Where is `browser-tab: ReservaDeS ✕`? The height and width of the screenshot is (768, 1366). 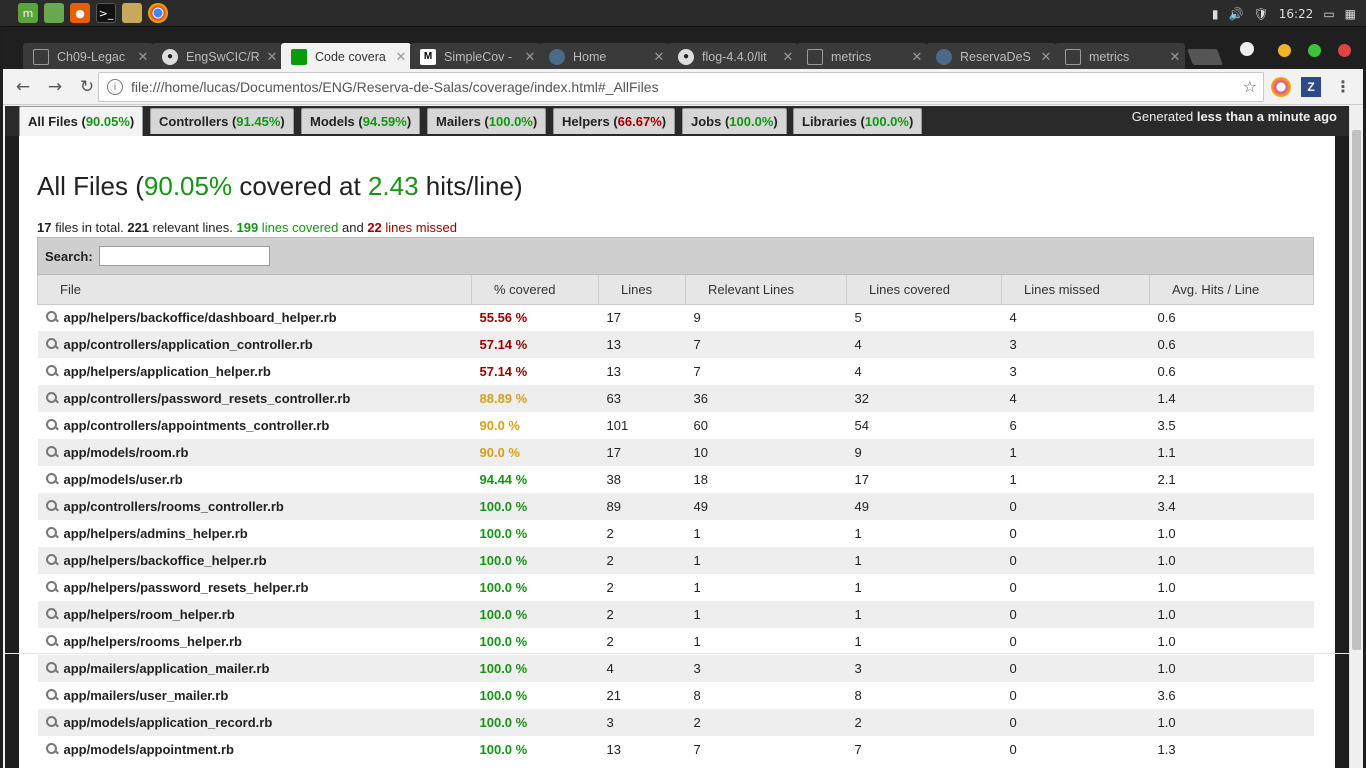
browser-tab: ReservaDeS ✕ is located at coordinates (991, 56).